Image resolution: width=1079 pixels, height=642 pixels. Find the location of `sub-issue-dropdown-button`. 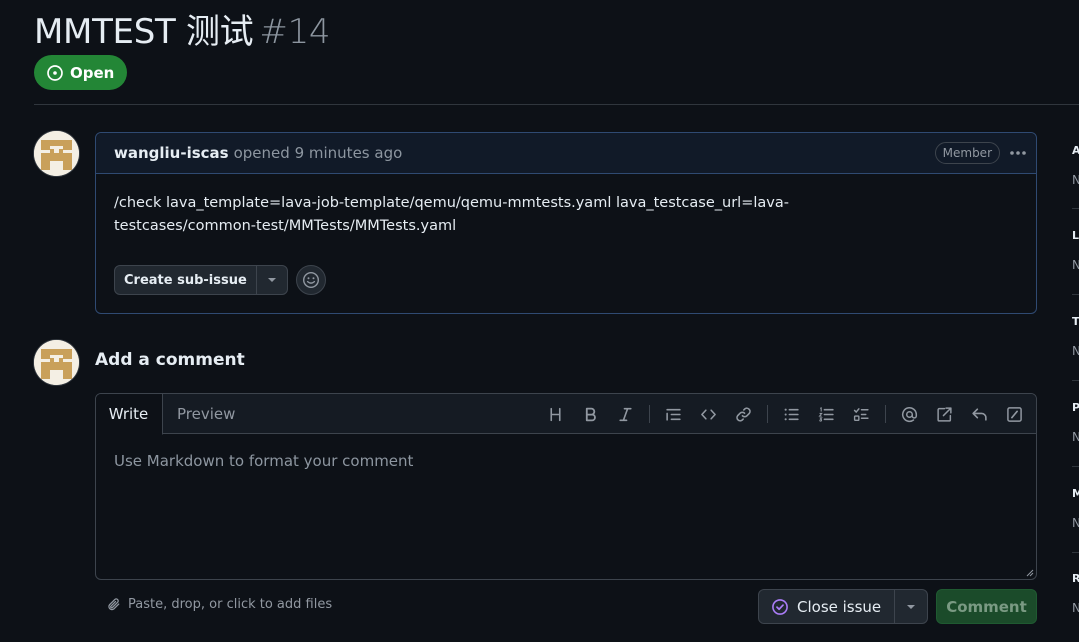

sub-issue-dropdown-button is located at coordinates (272, 280).